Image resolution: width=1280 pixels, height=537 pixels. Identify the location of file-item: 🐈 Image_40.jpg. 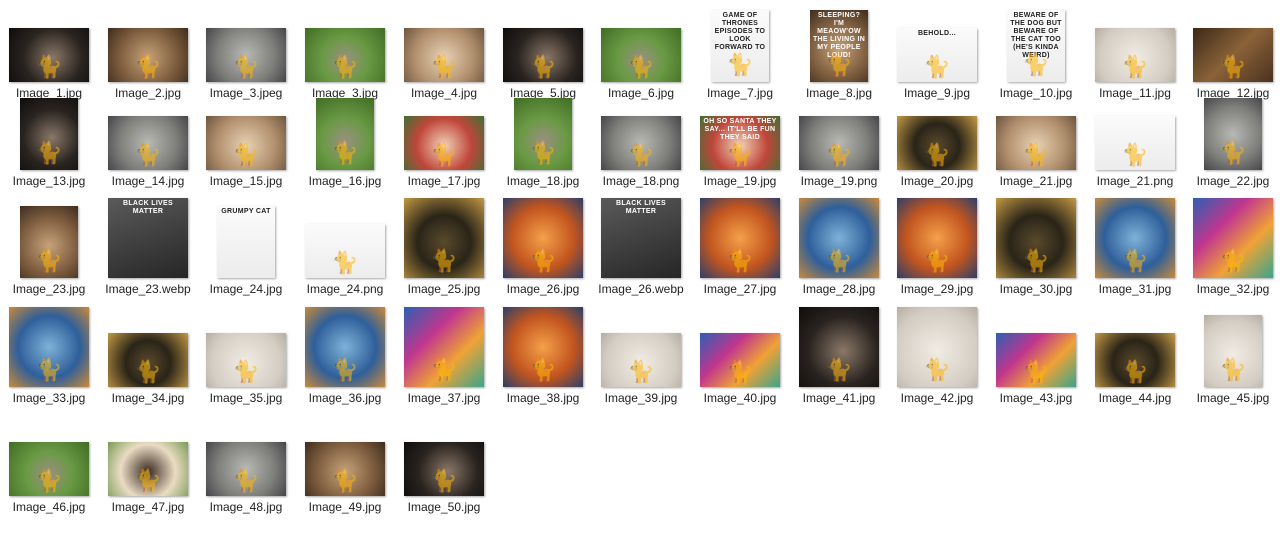
(740, 369).